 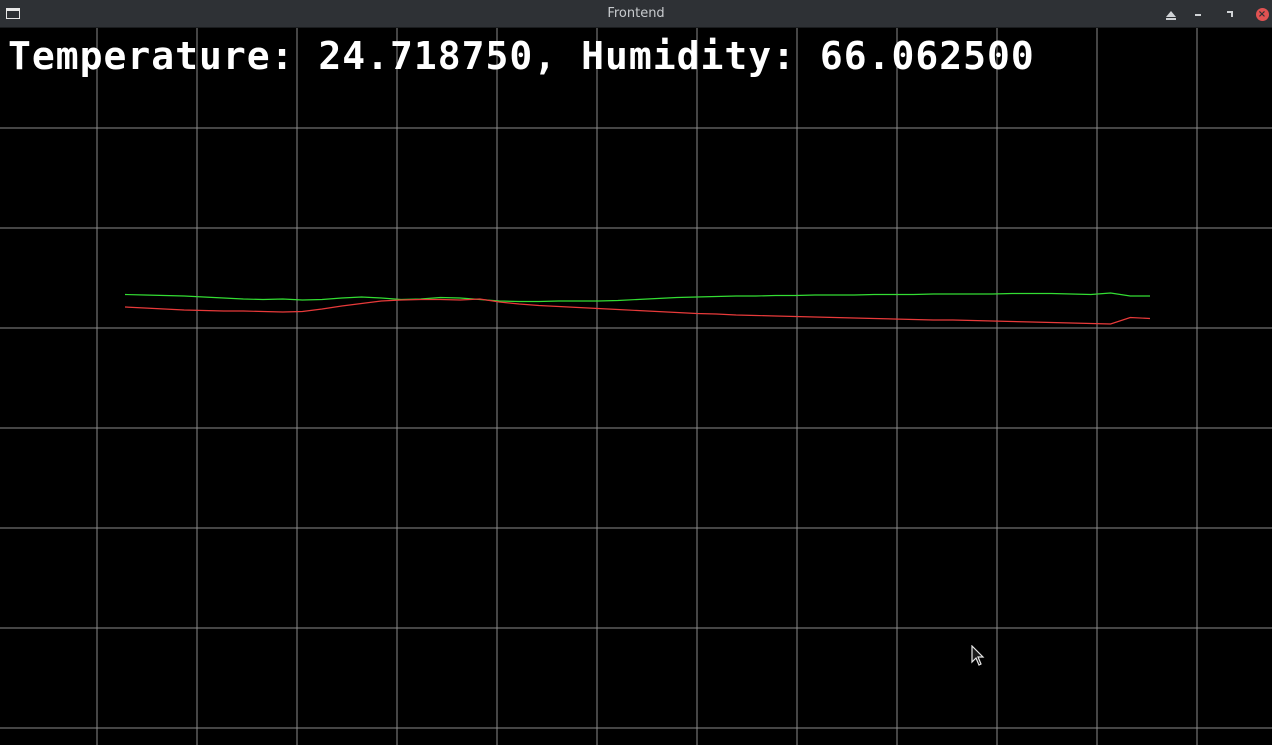 I want to click on window-title: Frontend, so click(x=636, y=13).